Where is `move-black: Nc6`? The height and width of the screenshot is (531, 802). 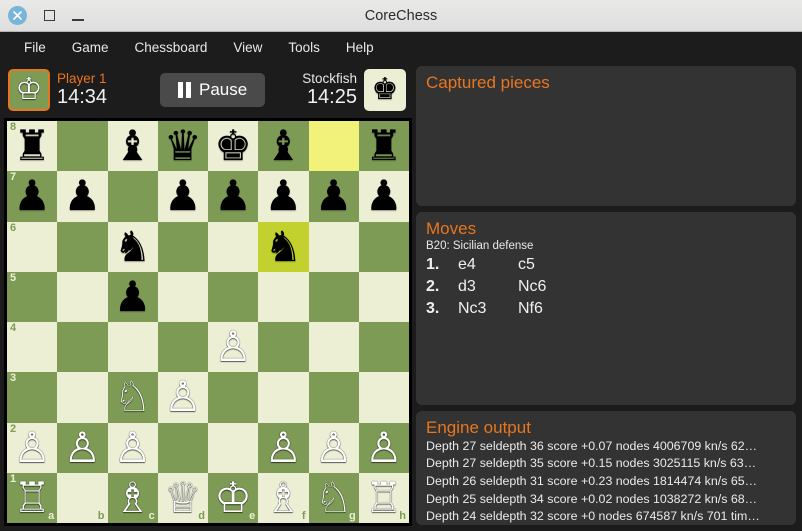 move-black: Nc6 is located at coordinates (548, 287).